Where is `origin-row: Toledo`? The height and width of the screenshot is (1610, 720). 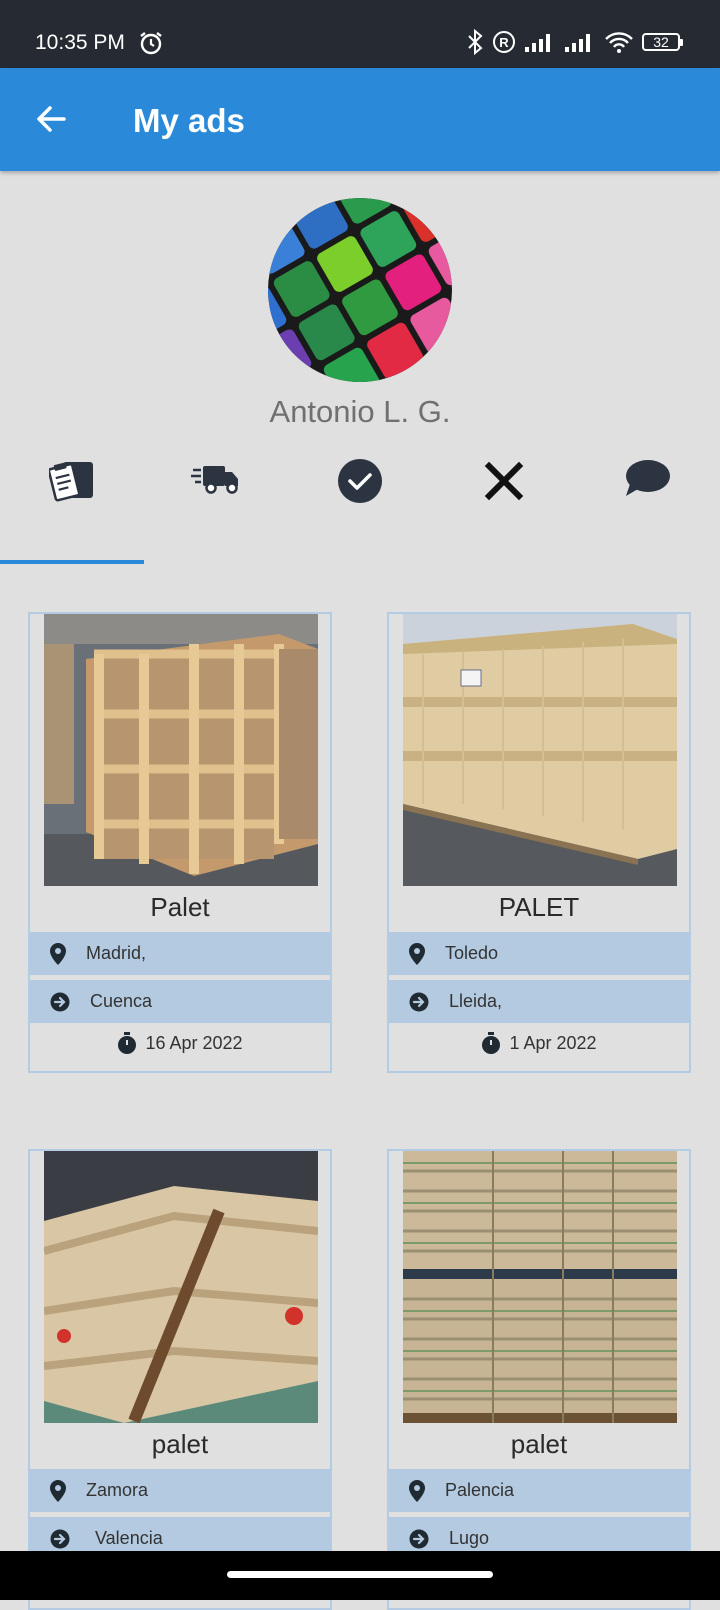
origin-row: Toledo is located at coordinates (539, 953).